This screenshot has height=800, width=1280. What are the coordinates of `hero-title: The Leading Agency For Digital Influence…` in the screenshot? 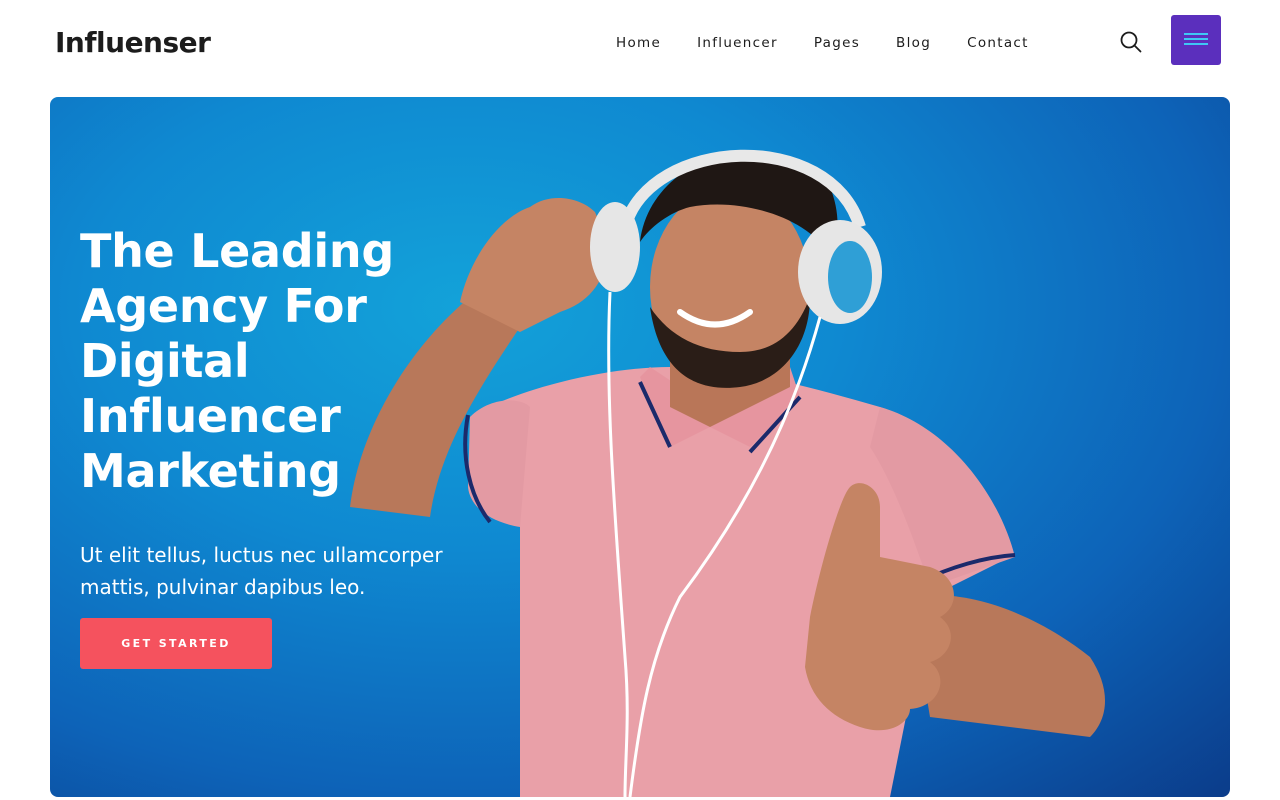 It's located at (237, 361).